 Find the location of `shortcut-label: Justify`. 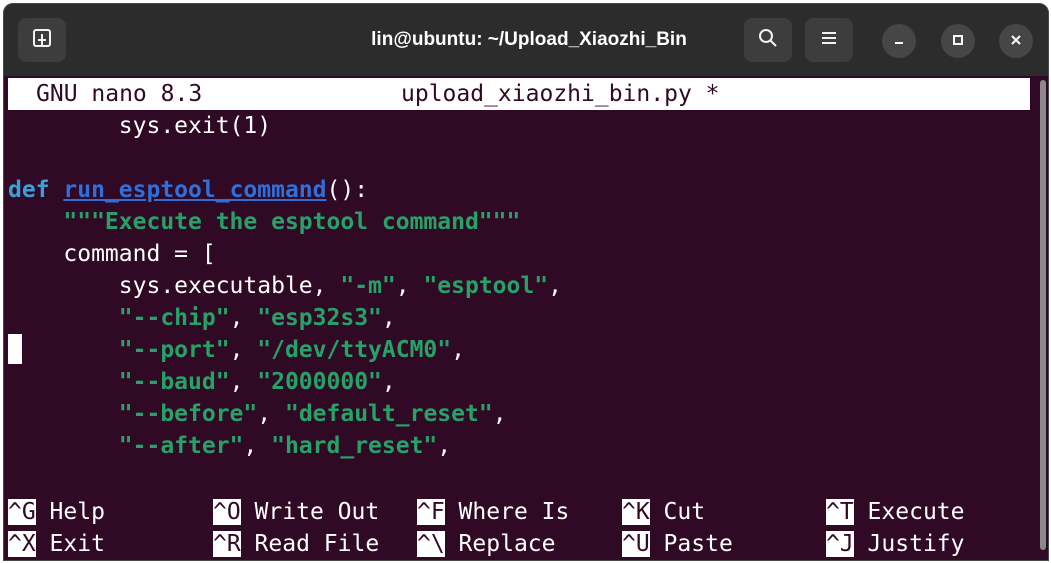

shortcut-label: Justify is located at coordinates (909, 544).